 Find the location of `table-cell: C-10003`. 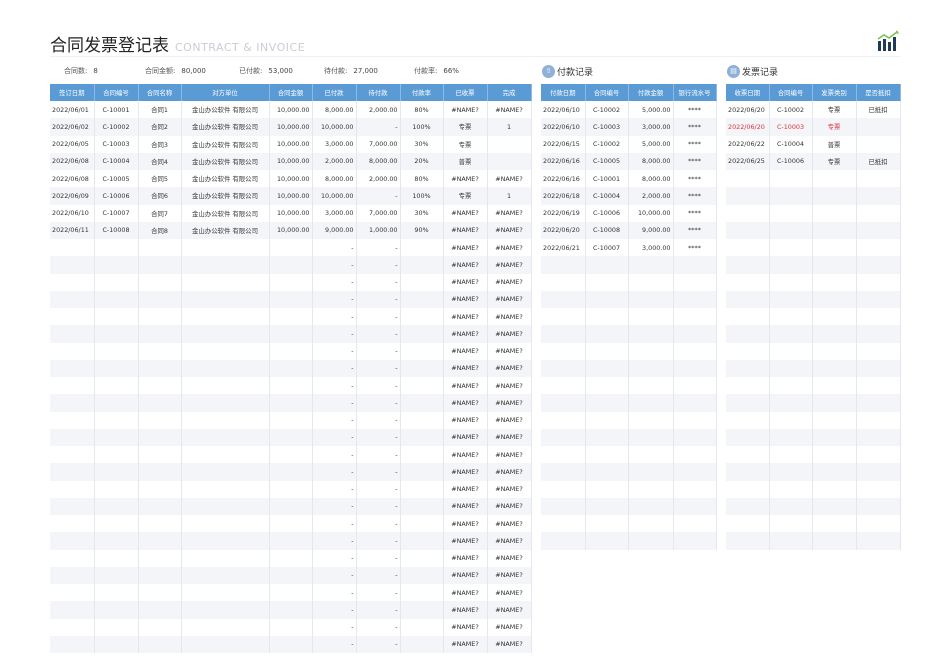

table-cell: C-10003 is located at coordinates (607, 127).